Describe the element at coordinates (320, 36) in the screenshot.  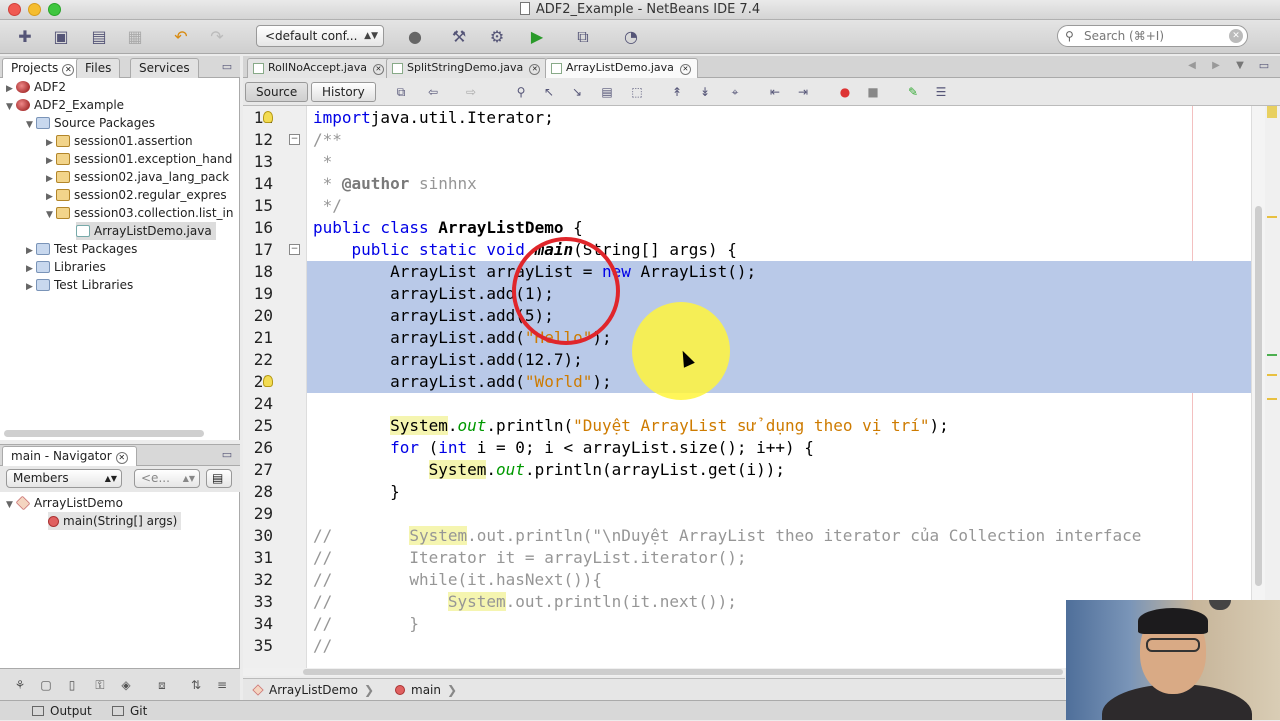
I see `configuration-select: <default conf... ▲▼` at that location.